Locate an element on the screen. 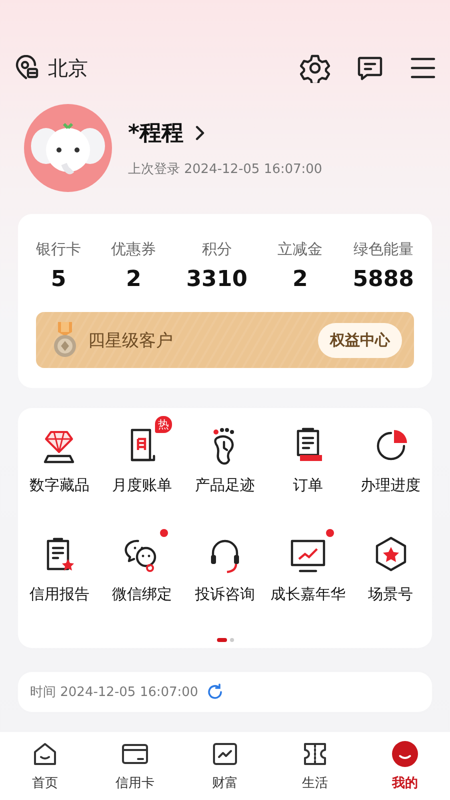 This screenshot has width=450, height=800. stat-value: 5 is located at coordinates (58, 279).